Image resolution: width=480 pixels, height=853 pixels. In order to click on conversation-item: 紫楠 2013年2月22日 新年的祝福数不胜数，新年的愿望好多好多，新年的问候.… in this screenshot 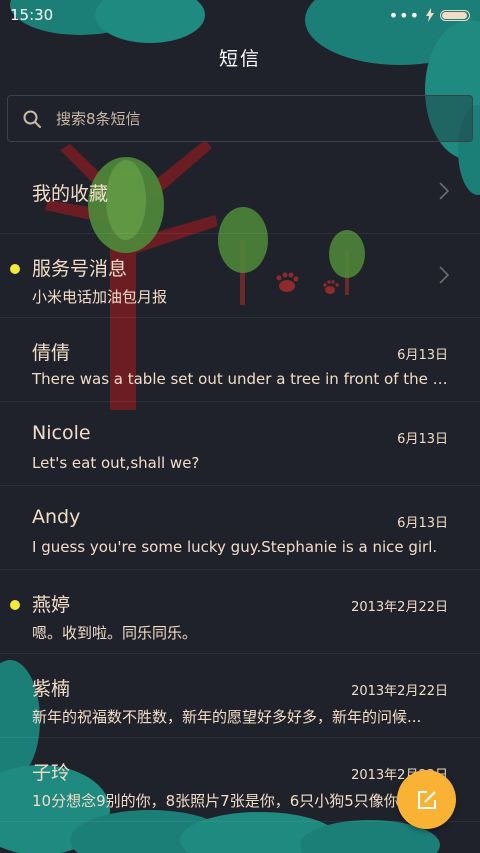, I will do `click(240, 696)`.